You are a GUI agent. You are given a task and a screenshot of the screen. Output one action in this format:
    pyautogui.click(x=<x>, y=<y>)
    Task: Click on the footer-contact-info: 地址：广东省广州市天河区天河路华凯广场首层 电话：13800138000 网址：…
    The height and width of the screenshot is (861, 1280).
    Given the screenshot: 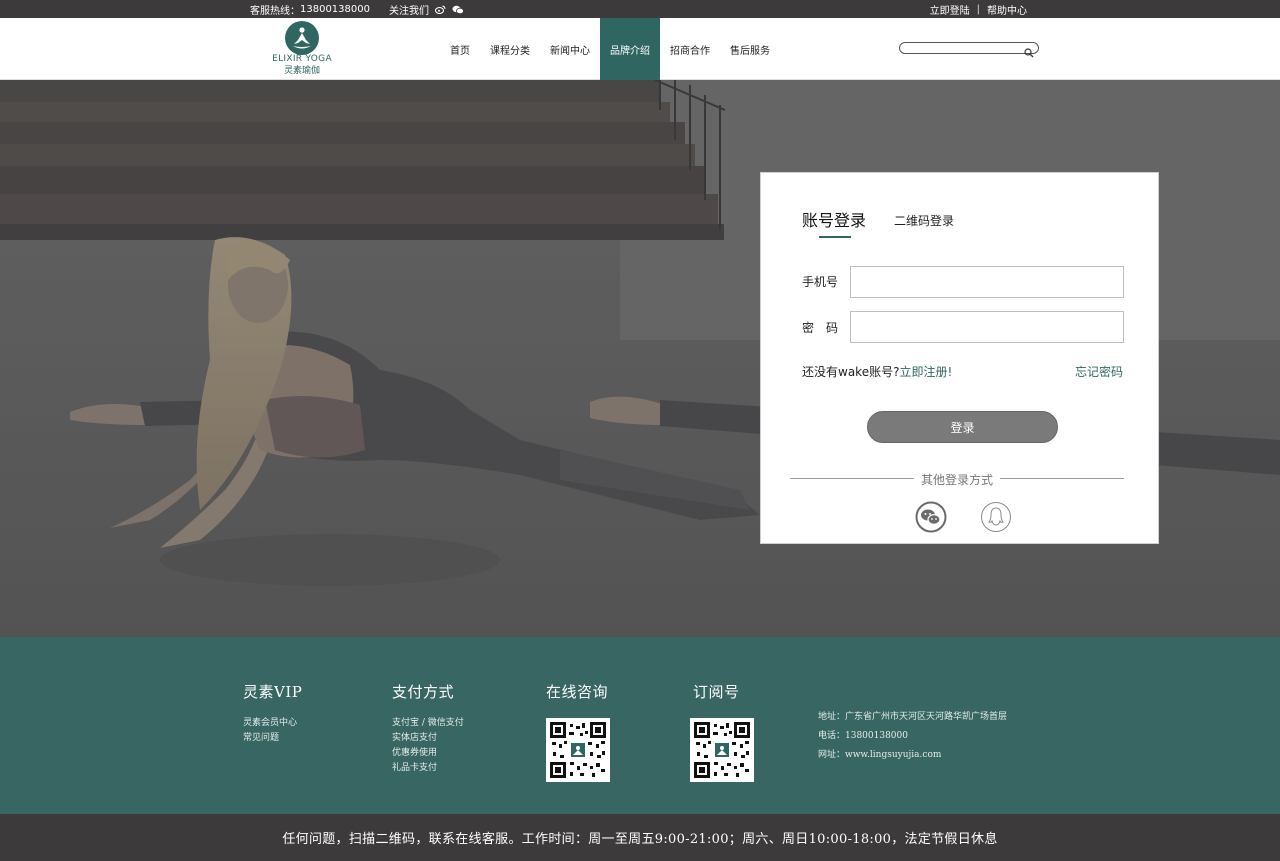 What is the action you would take?
    pyautogui.click(x=912, y=736)
    